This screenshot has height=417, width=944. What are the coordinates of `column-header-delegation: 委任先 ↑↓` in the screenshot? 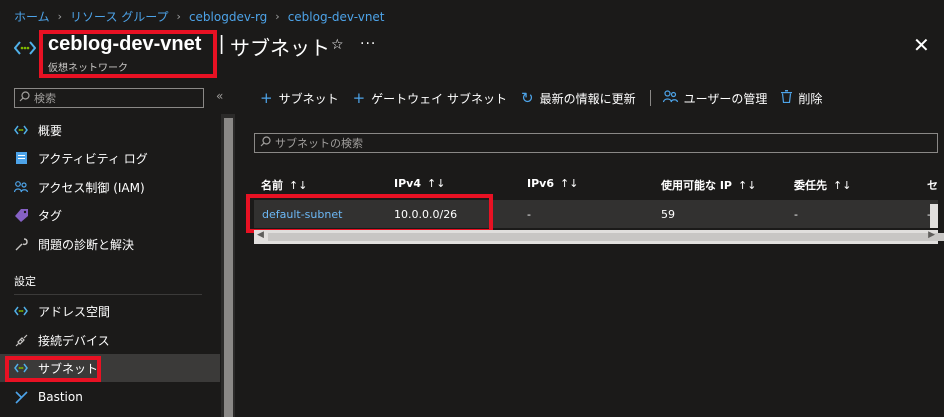 It's located at (822, 185).